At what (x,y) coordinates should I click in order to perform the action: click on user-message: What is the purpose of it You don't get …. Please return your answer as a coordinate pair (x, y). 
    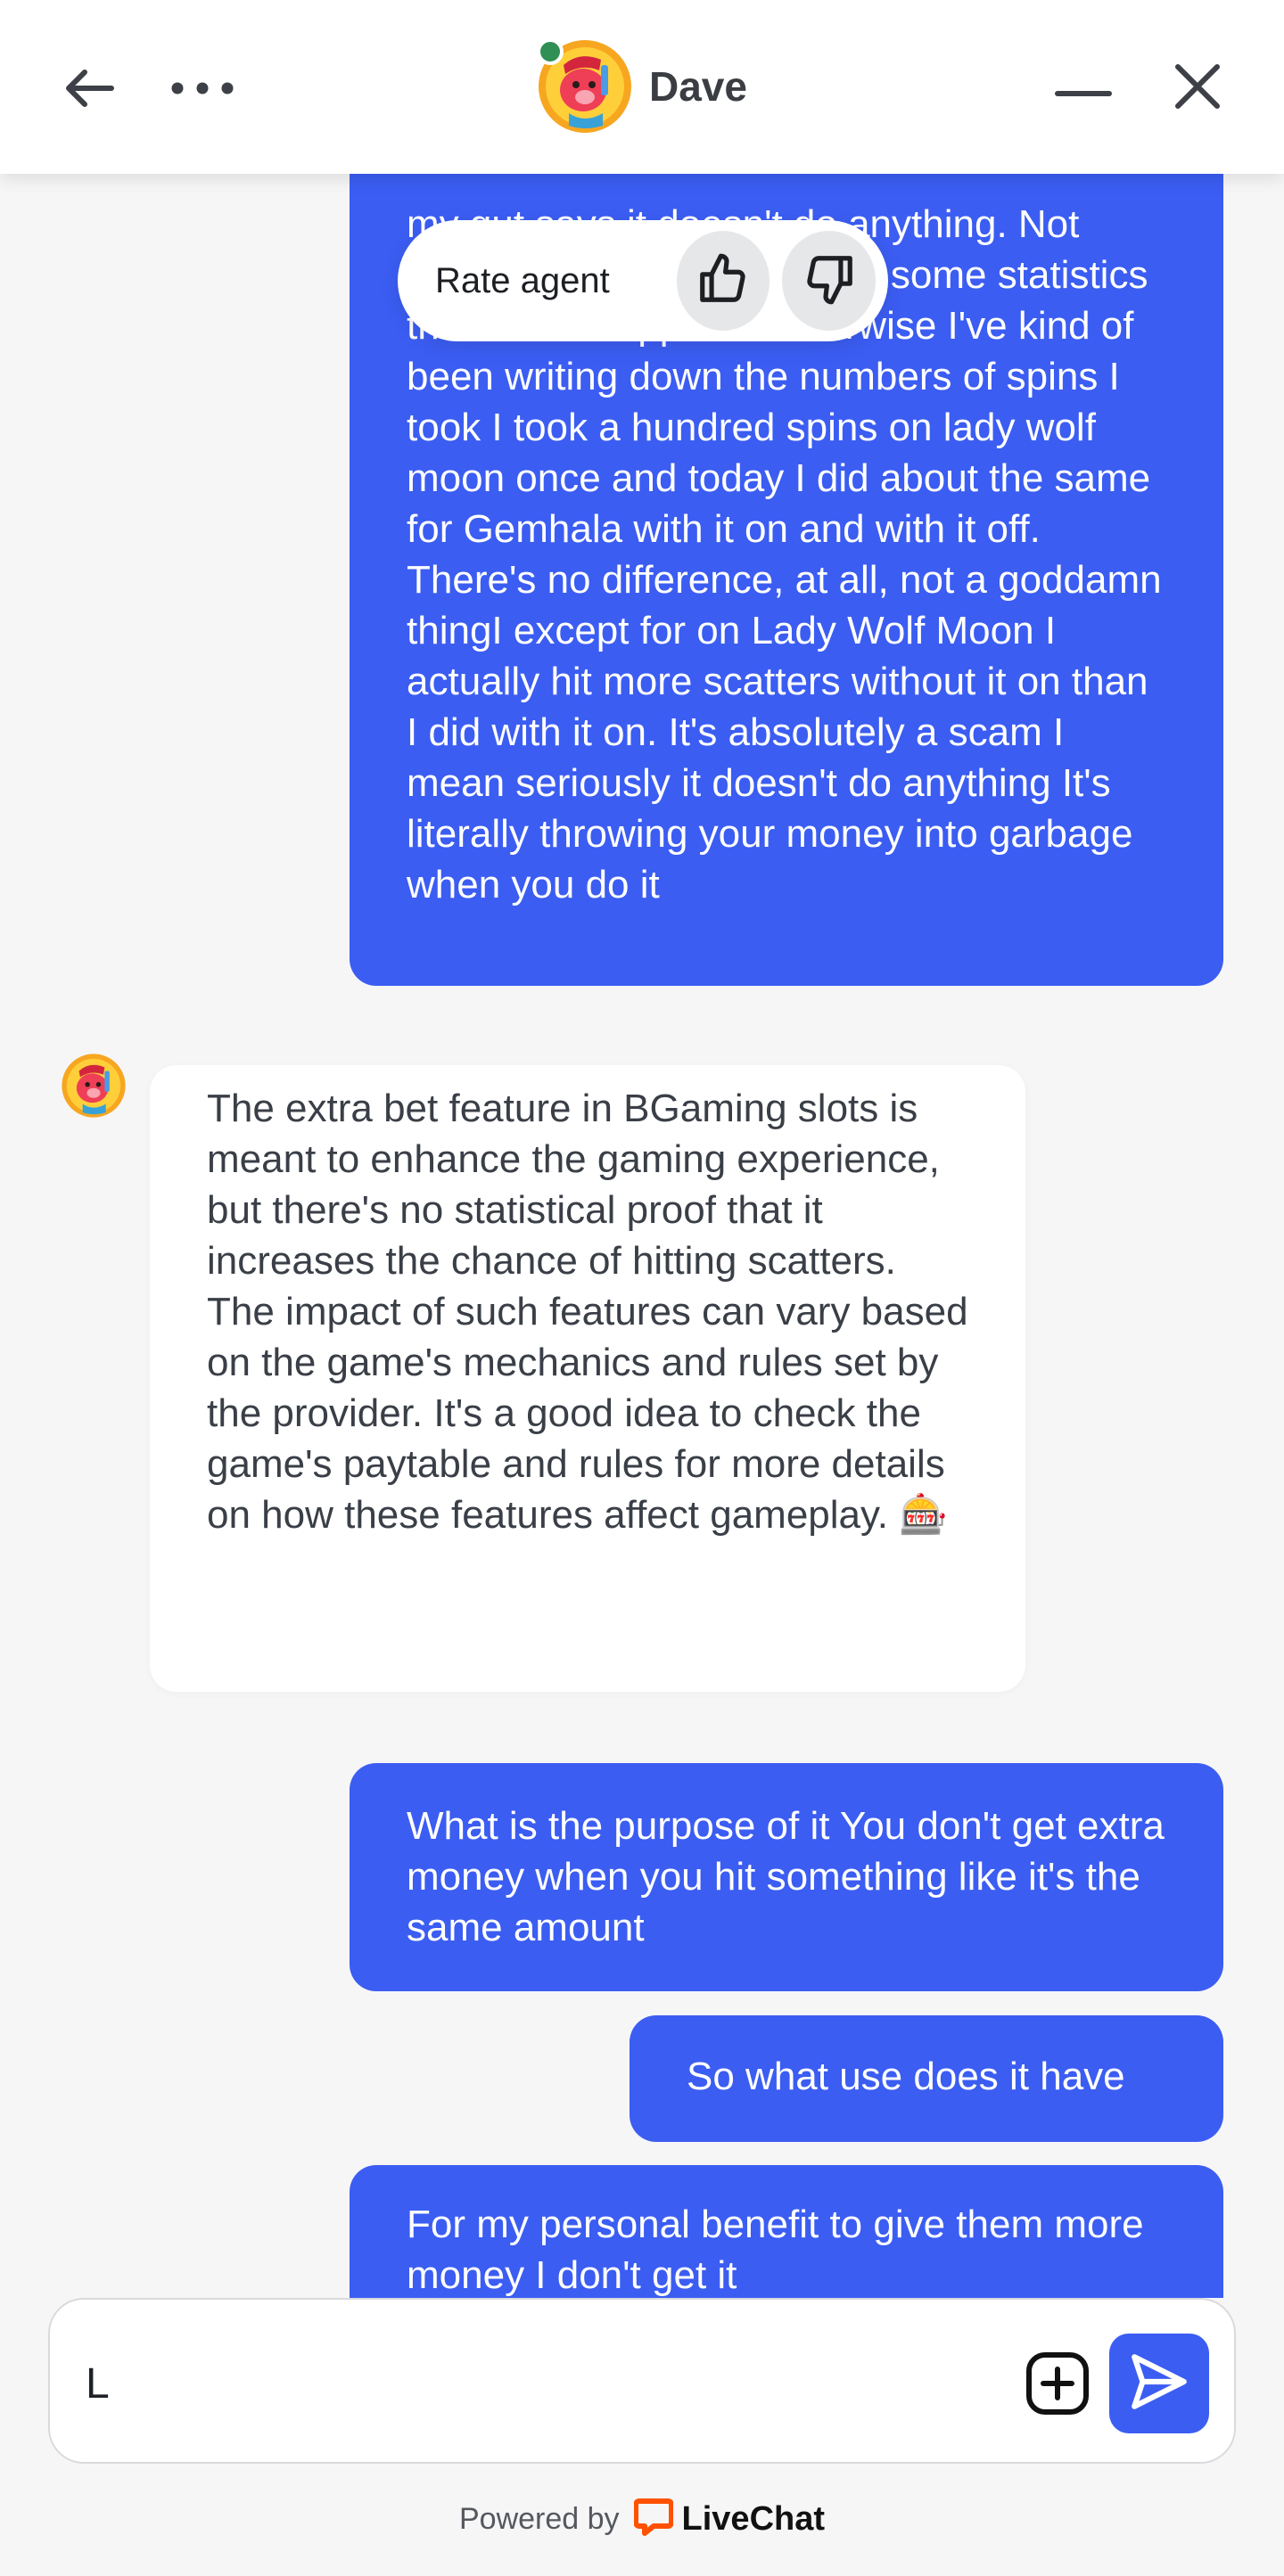
    Looking at the image, I should click on (786, 1877).